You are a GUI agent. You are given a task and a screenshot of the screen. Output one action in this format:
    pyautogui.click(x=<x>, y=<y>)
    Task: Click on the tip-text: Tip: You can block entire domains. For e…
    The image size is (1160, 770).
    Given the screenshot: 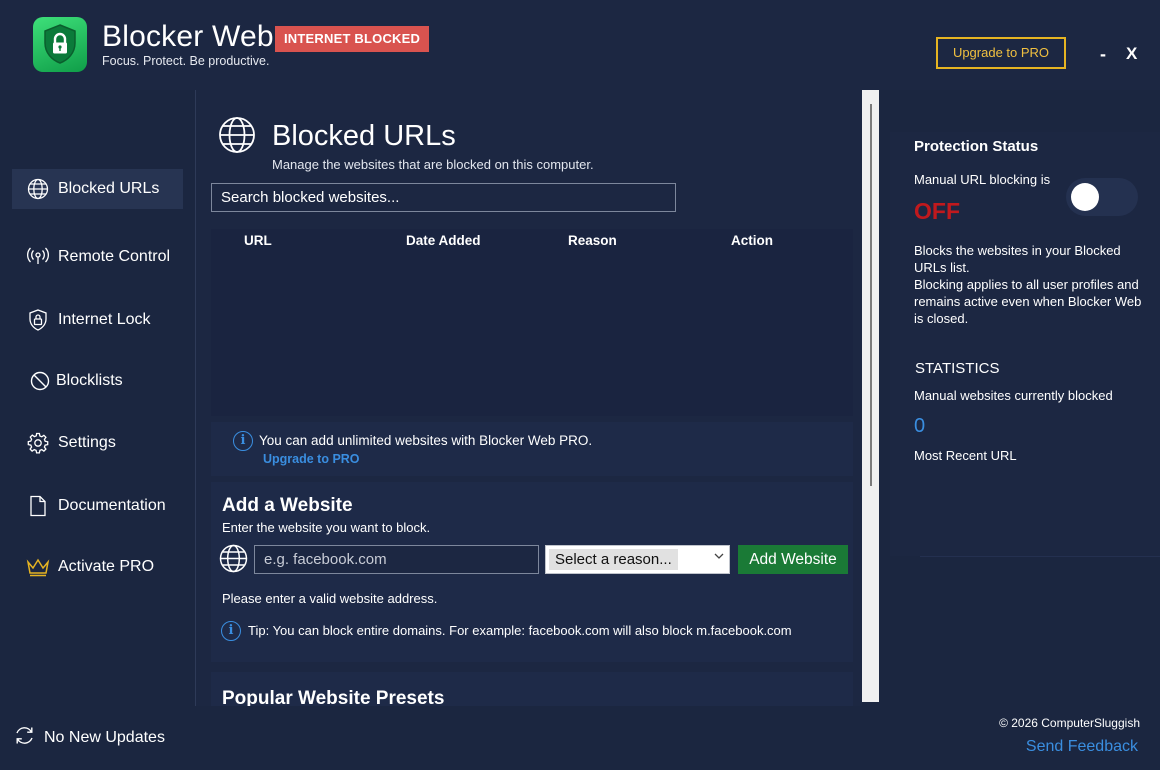 What is the action you would take?
    pyautogui.click(x=520, y=630)
    